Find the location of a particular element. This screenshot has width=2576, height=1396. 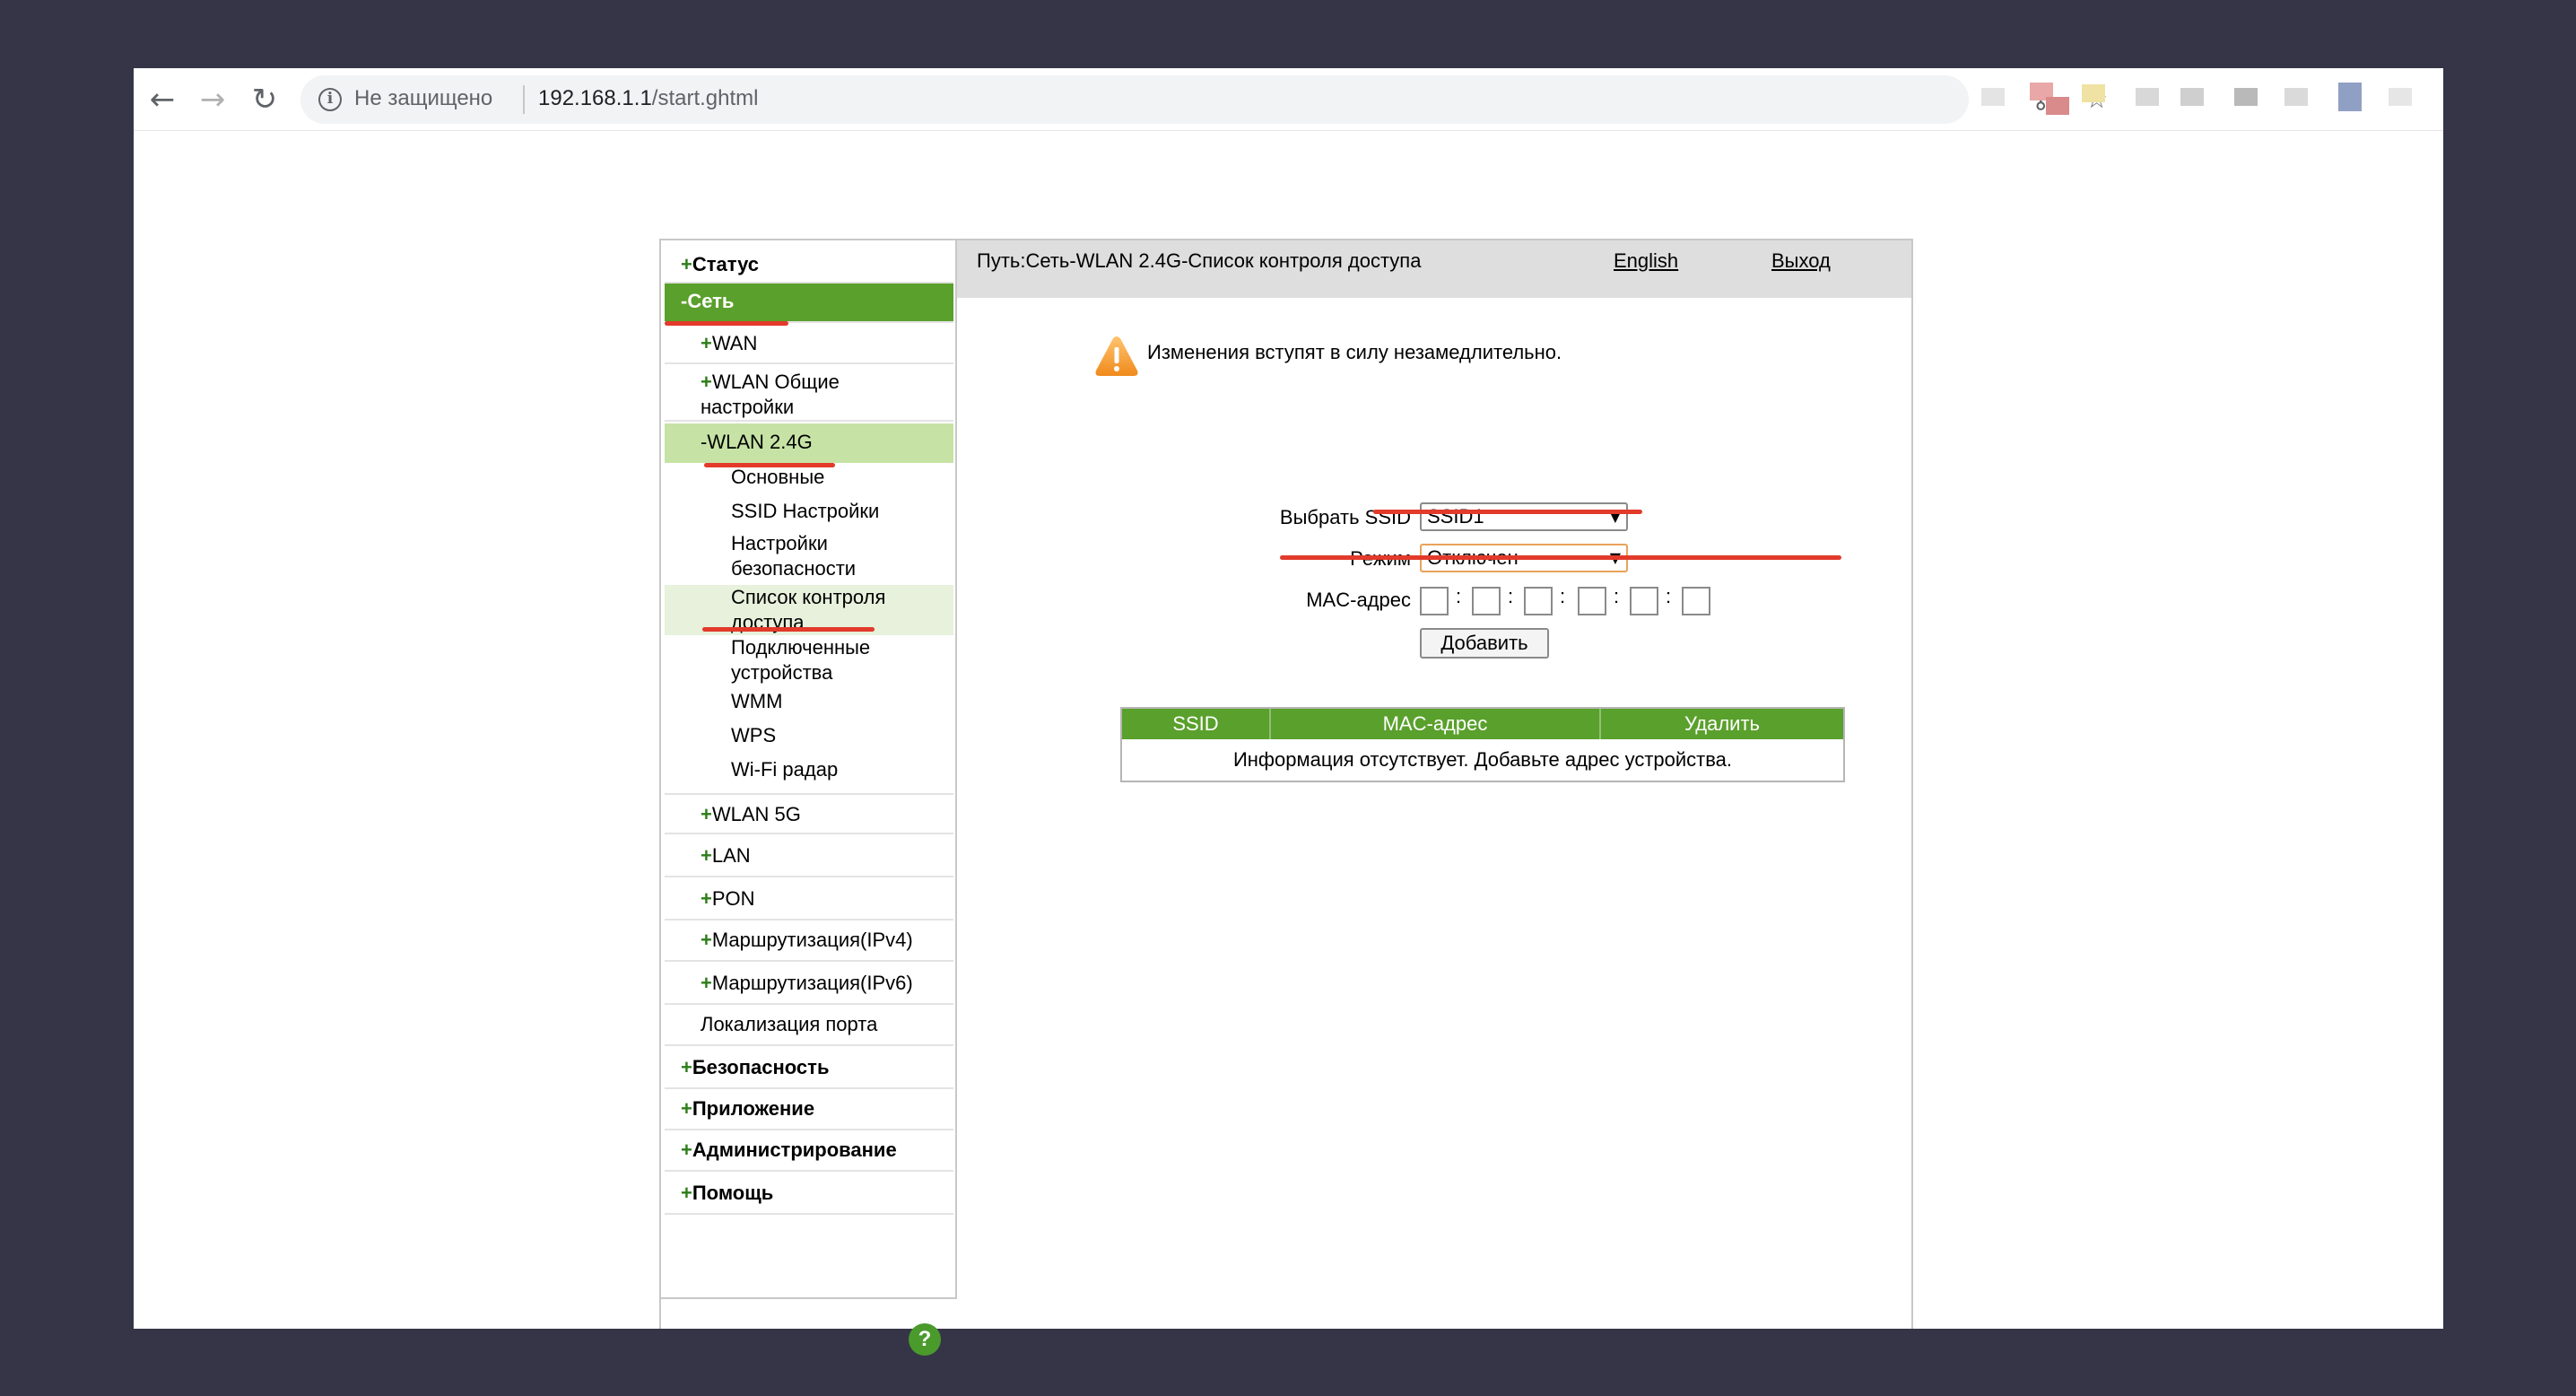

sidebar-item-application: +Приложение is located at coordinates (809, 1109).